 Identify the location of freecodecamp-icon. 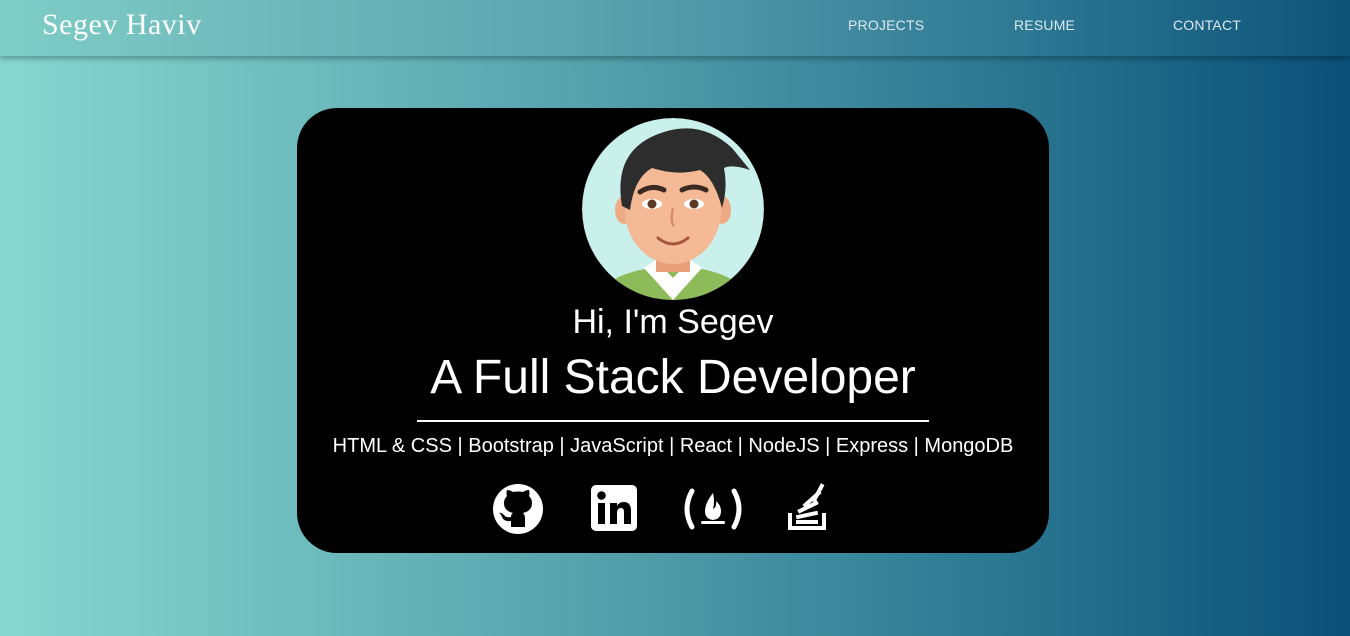
(713, 509).